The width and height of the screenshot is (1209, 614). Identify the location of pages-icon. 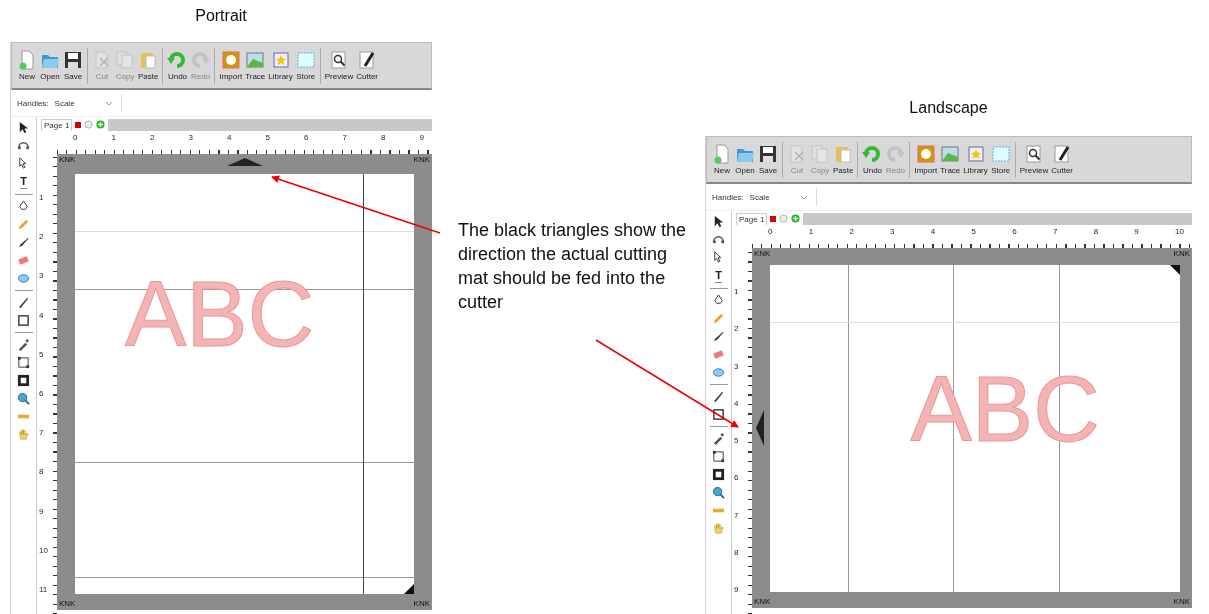
(125, 60).